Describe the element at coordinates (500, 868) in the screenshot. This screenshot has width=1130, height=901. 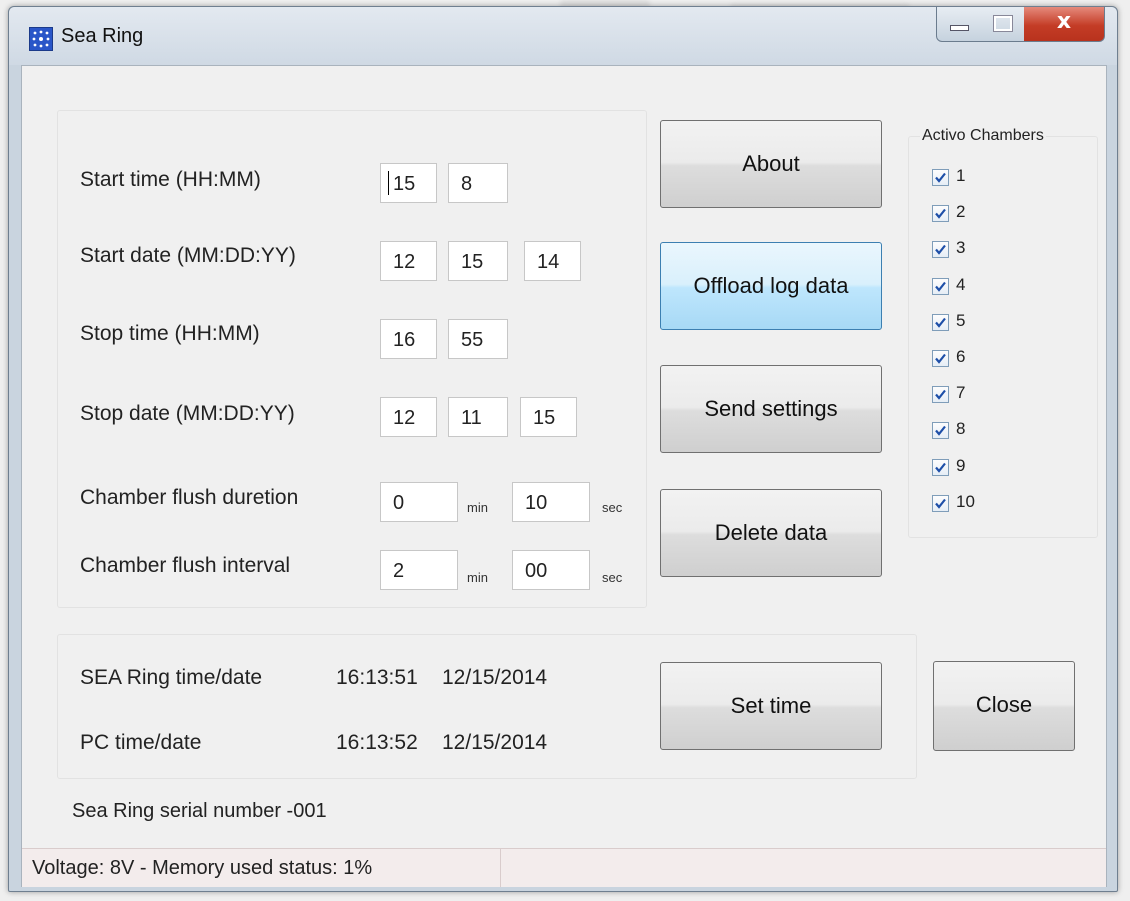
I see `status-separator` at that location.